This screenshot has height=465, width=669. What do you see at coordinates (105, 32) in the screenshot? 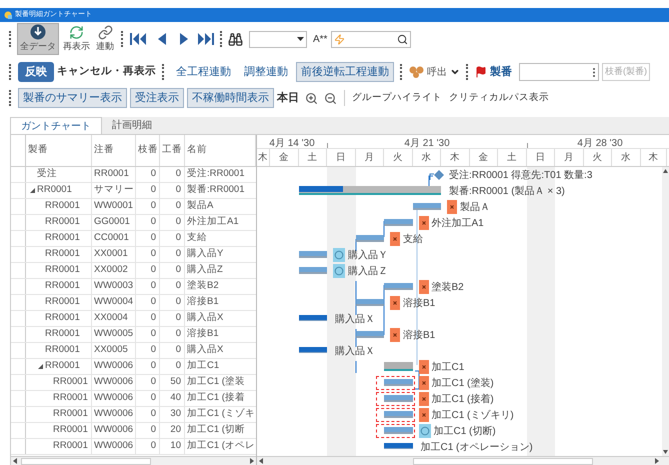
I see `link-icon` at bounding box center [105, 32].